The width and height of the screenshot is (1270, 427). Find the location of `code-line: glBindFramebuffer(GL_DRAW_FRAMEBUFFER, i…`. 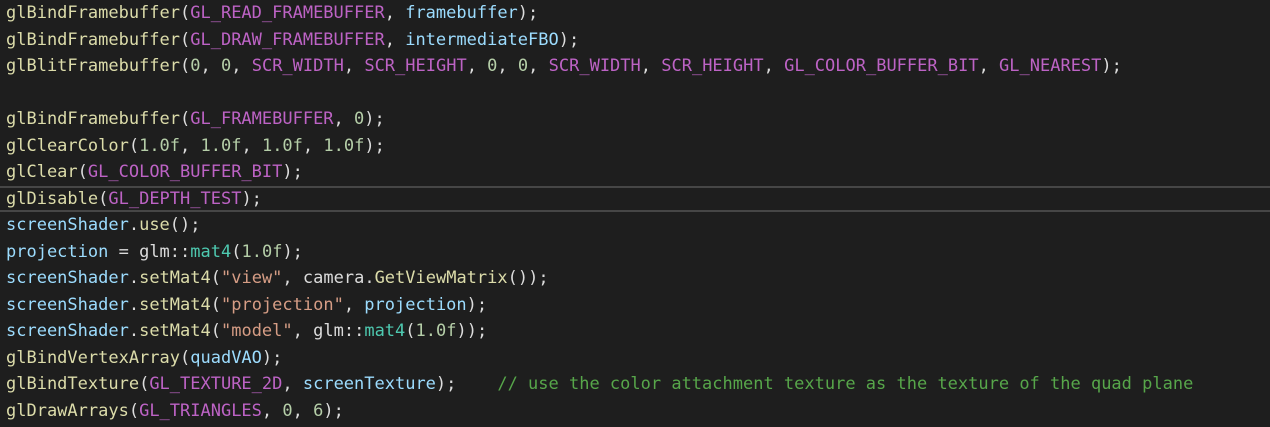

code-line: glBindFramebuffer(GL_DRAW_FRAMEBUFFER, i… is located at coordinates (635, 40).